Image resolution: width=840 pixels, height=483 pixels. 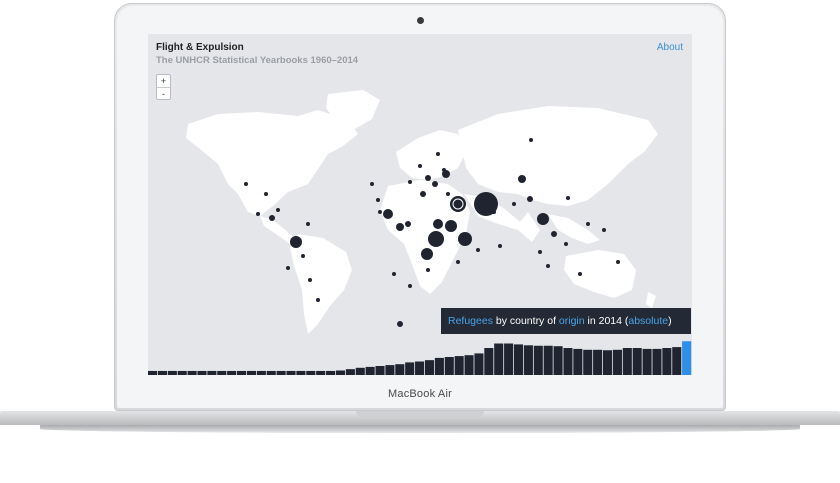 I want to click on metric-link: Refugees, so click(x=470, y=321).